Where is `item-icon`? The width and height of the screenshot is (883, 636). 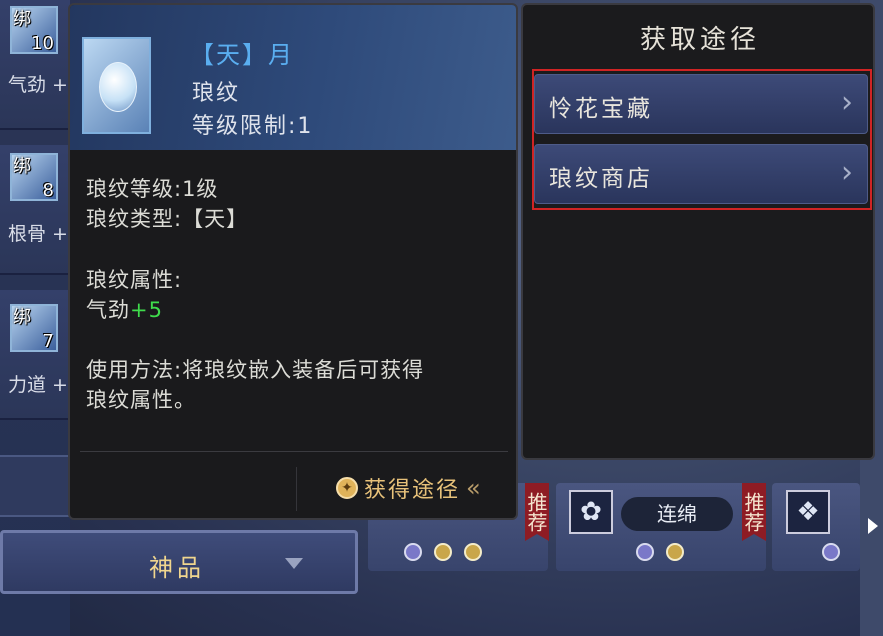 item-icon is located at coordinates (116, 85).